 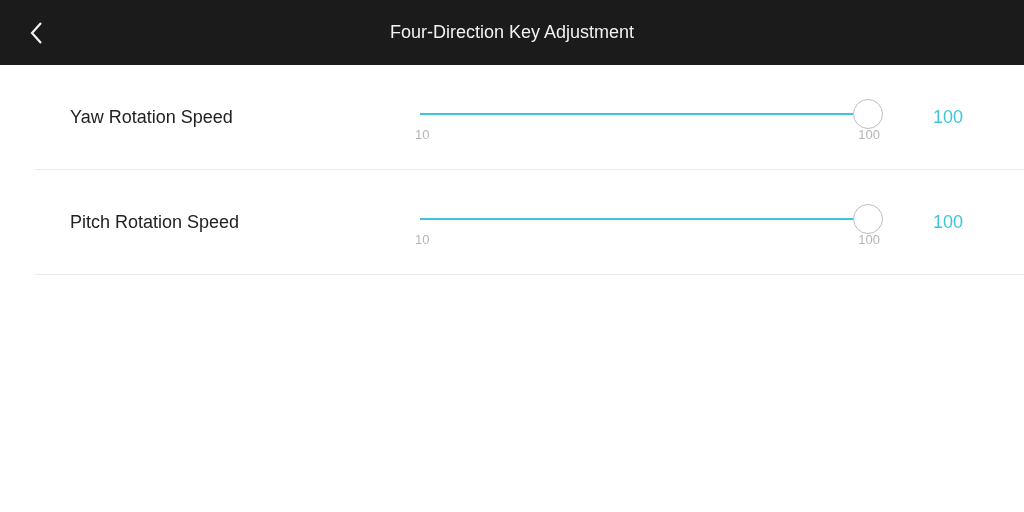 I want to click on setting-label: Pitch Rotation Speed, so click(x=155, y=222).